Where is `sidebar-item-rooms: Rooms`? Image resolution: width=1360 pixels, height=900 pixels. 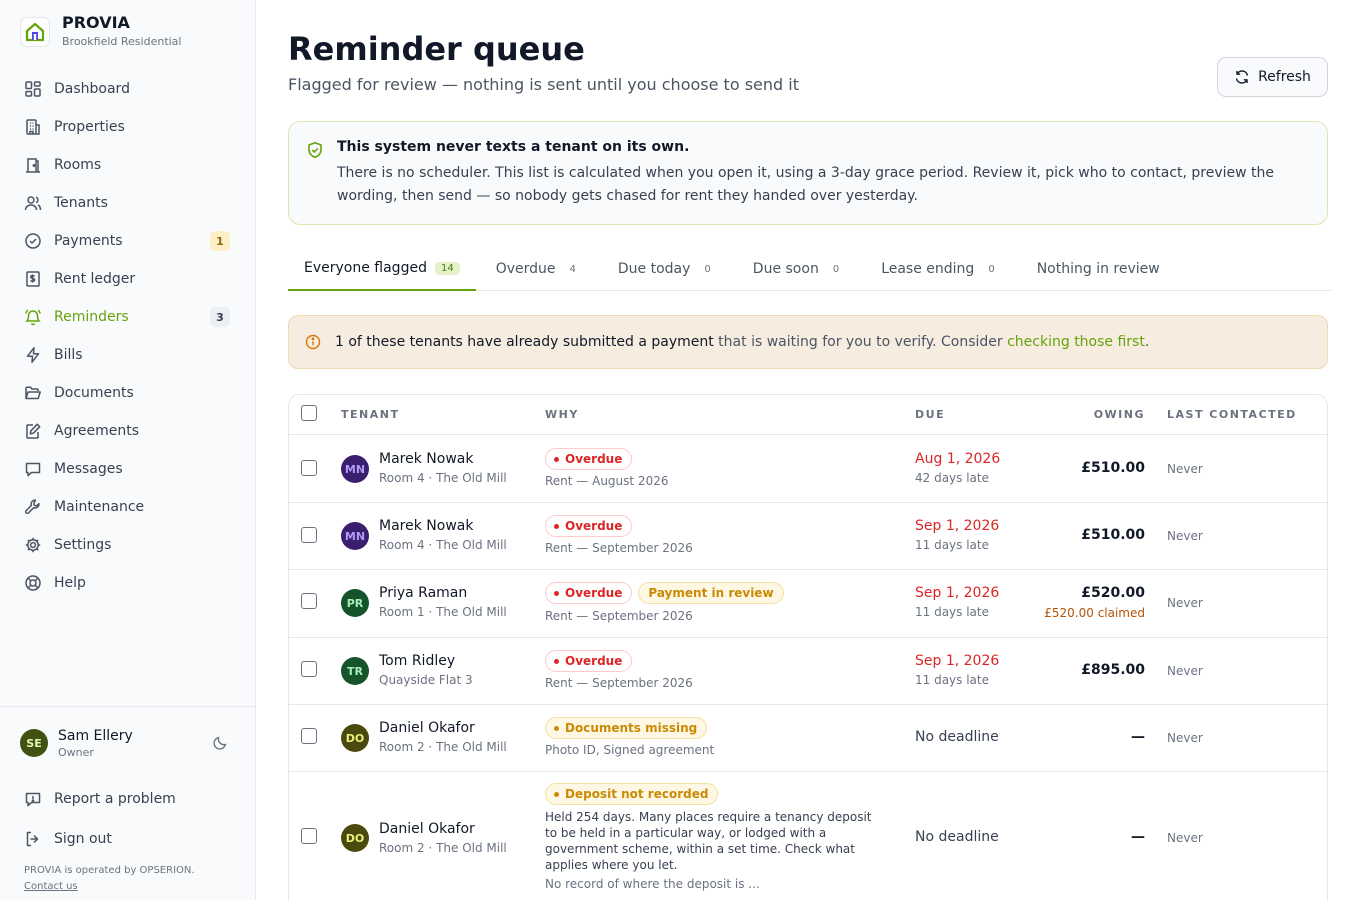
sidebar-item-rooms: Rooms is located at coordinates (128, 165).